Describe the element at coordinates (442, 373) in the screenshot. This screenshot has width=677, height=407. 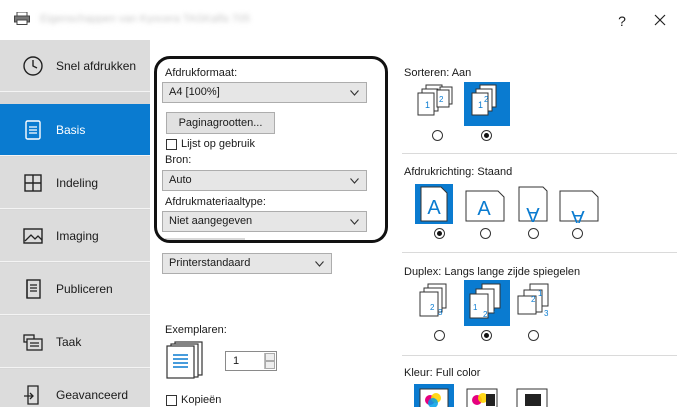
I see `color-label: Kleur: Full color` at that location.